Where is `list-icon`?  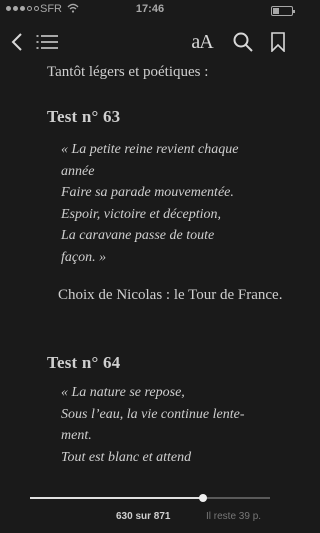
list-icon is located at coordinates (47, 42).